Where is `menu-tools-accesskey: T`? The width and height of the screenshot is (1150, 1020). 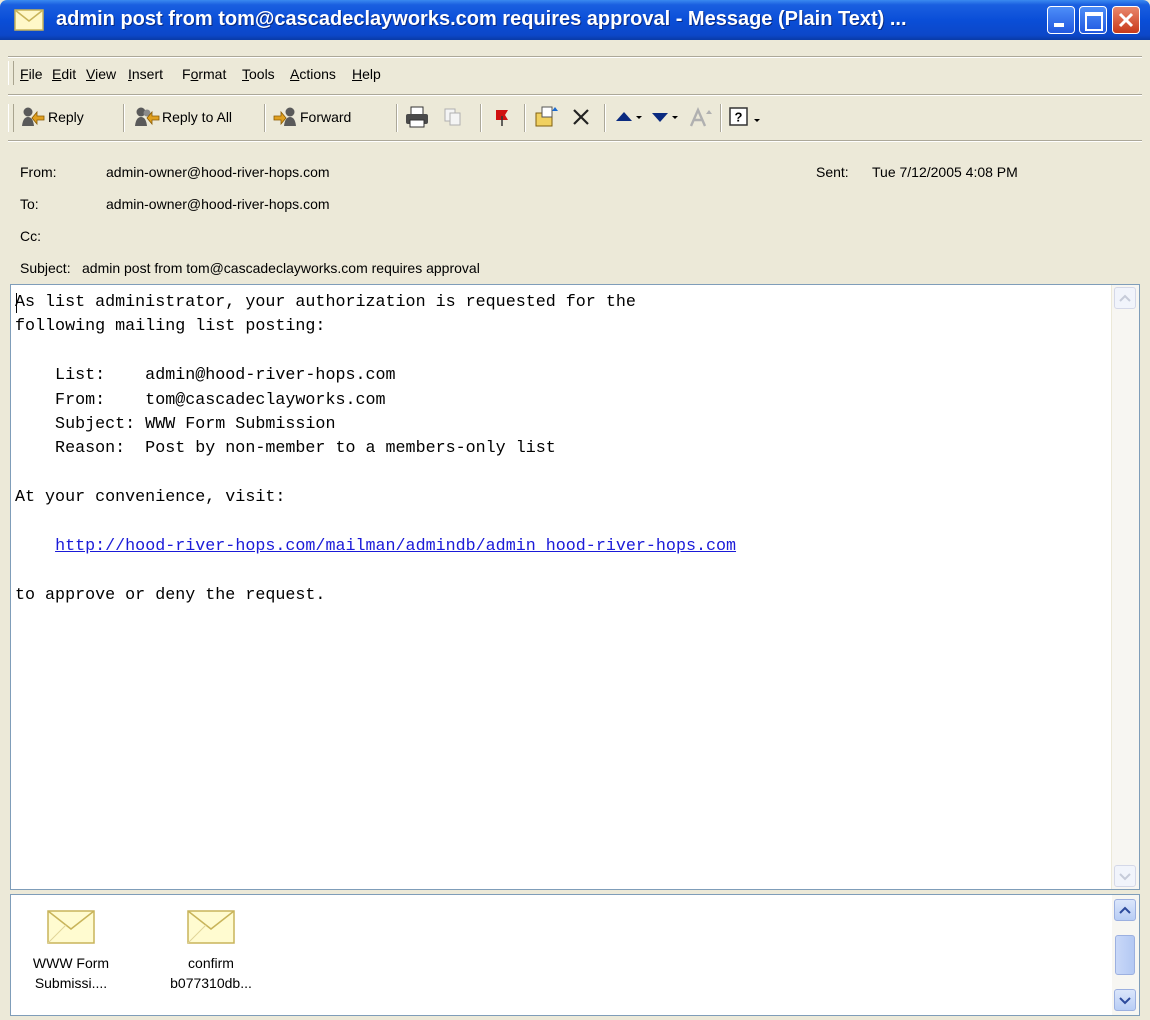
menu-tools-accesskey: T is located at coordinates (245, 74).